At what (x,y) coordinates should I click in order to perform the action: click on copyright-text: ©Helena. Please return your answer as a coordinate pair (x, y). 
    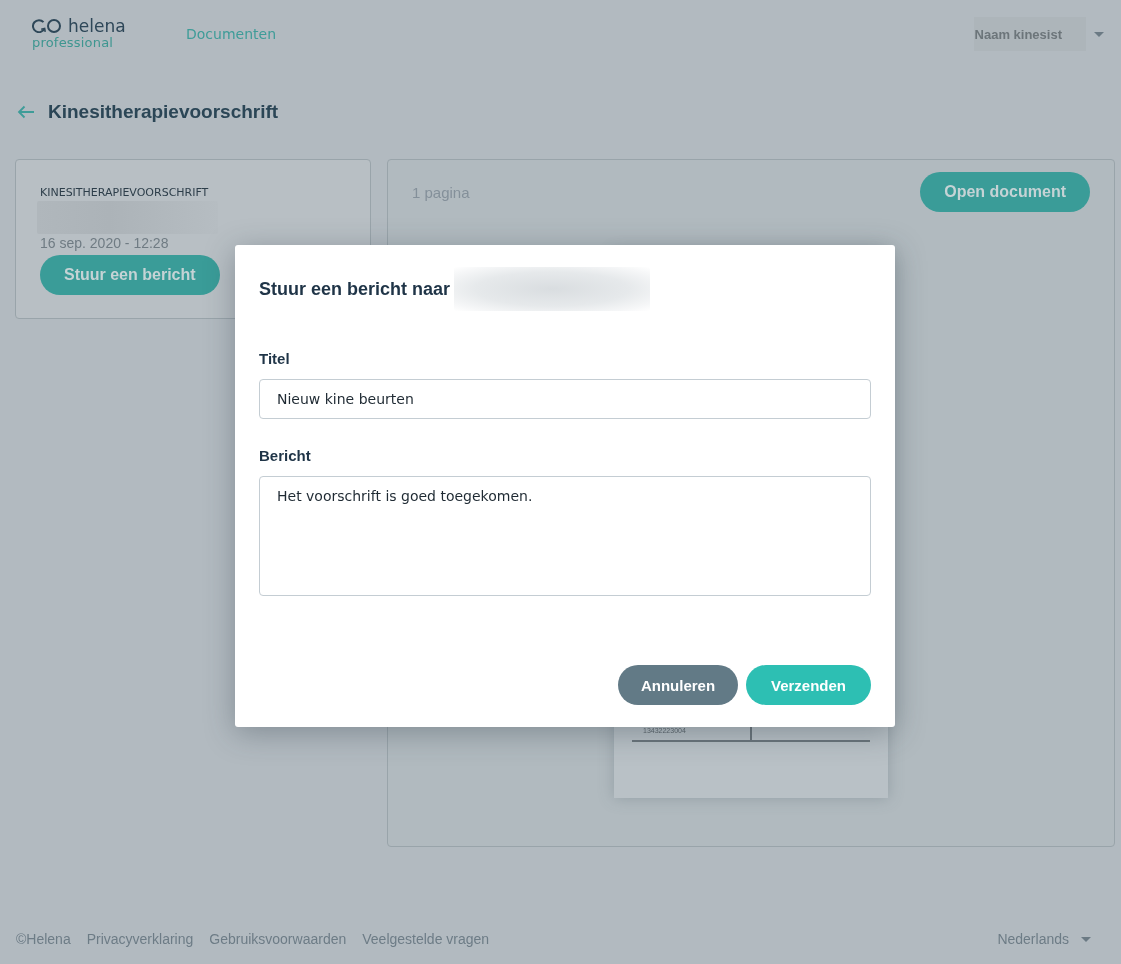
    Looking at the image, I should click on (43, 939).